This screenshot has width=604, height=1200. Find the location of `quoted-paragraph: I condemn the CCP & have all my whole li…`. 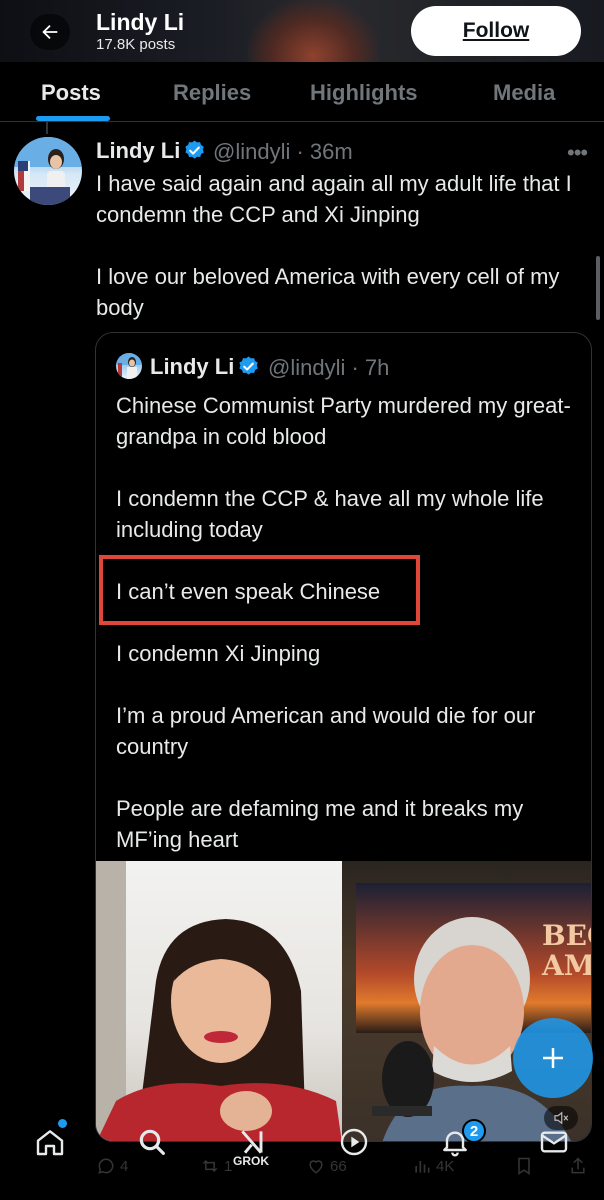

quoted-paragraph: I condemn the CCP & have all my whole li… is located at coordinates (330, 514).